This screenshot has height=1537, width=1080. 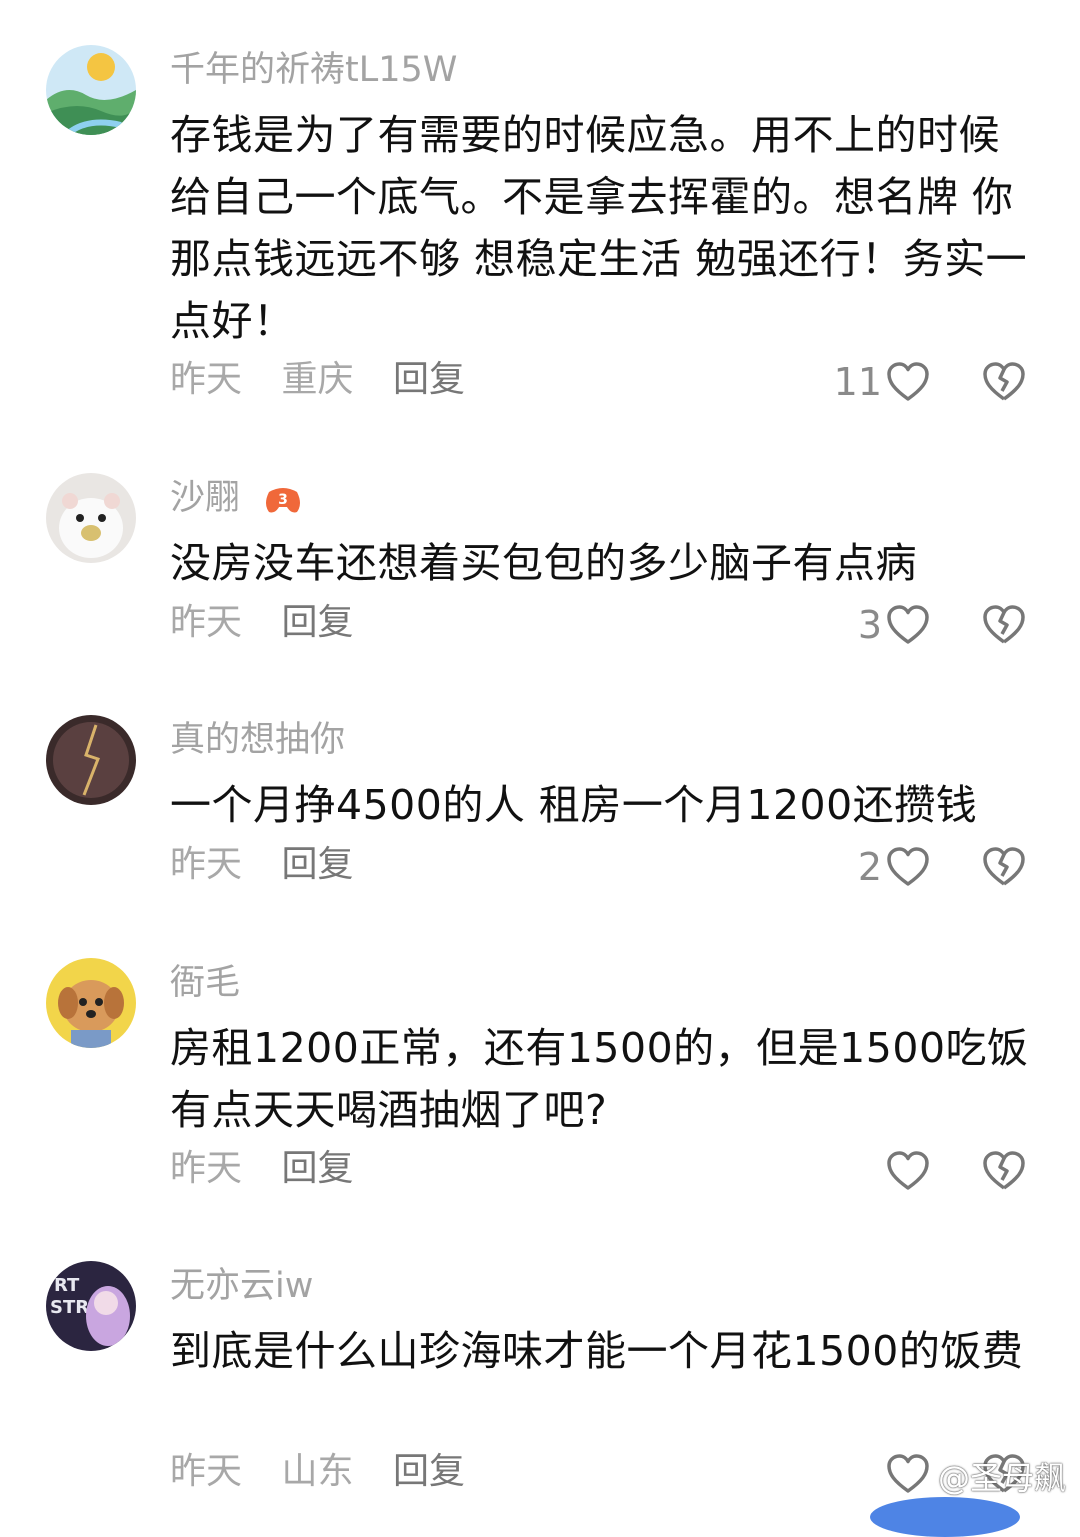 I want to click on like-control: 2, so click(x=895, y=867).